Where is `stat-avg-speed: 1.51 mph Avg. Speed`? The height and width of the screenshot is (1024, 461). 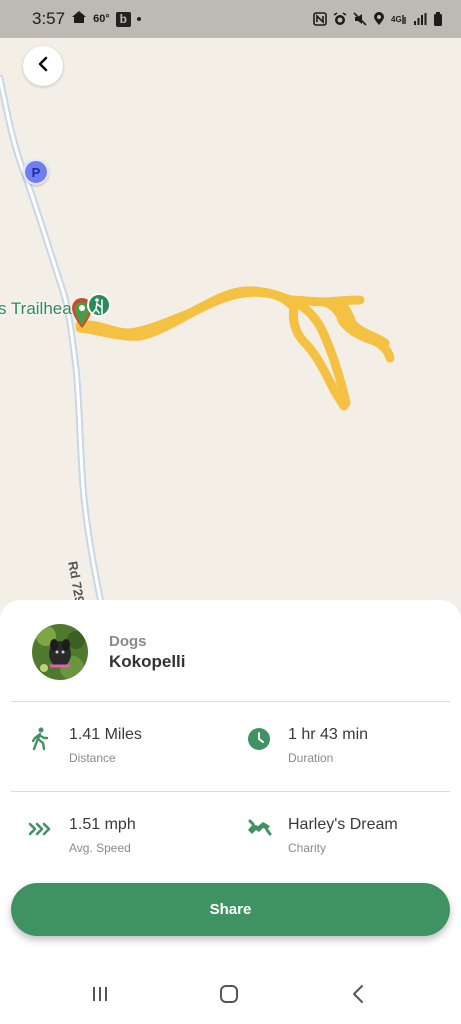 stat-avg-speed: 1.51 mph Avg. Speed is located at coordinates (81, 835).